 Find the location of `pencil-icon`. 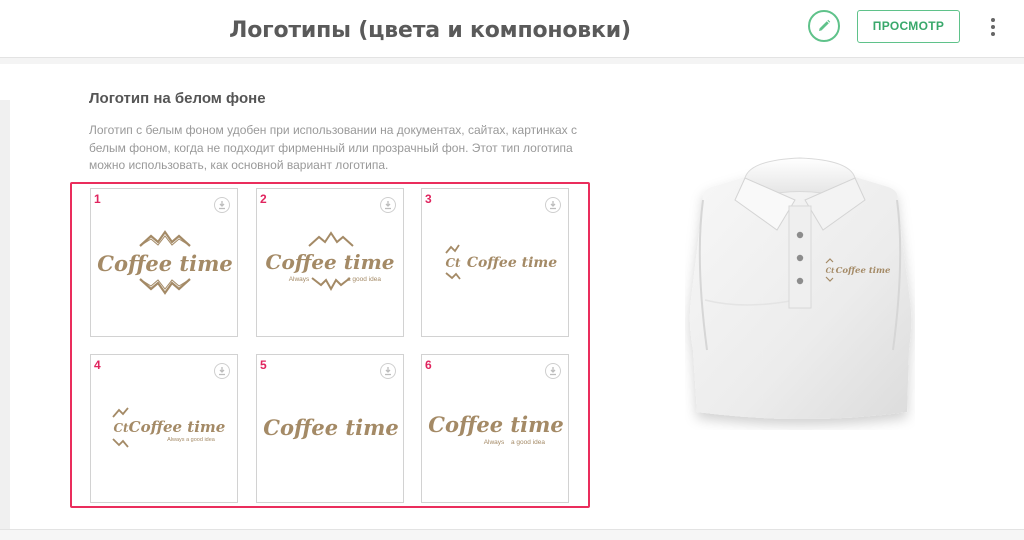

pencil-icon is located at coordinates (825, 25).